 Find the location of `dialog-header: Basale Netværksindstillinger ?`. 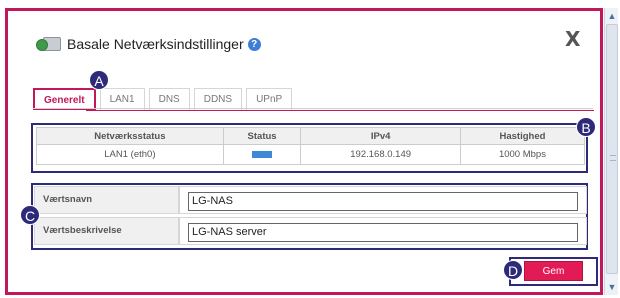

dialog-header: Basale Netværksindstillinger ? is located at coordinates (148, 44).